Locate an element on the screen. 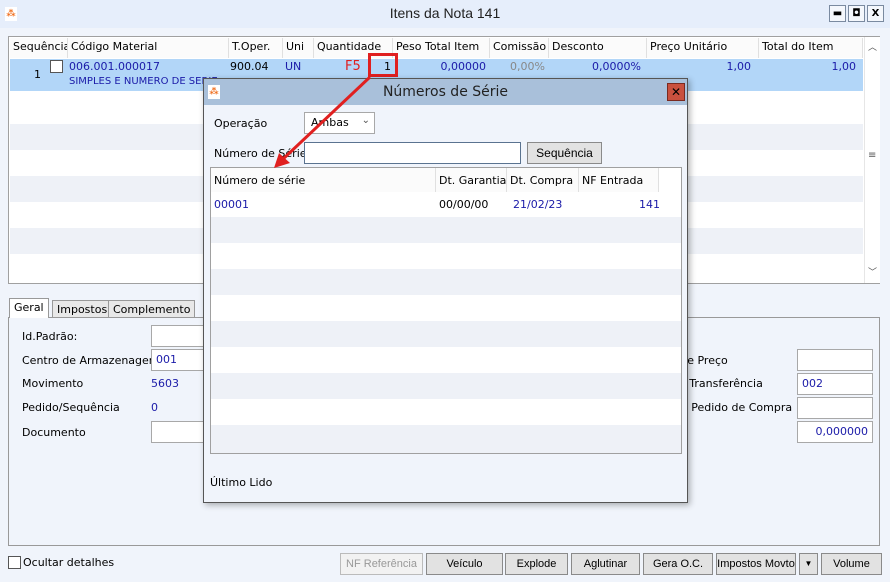  arrow-line is located at coordinates (326, 118).